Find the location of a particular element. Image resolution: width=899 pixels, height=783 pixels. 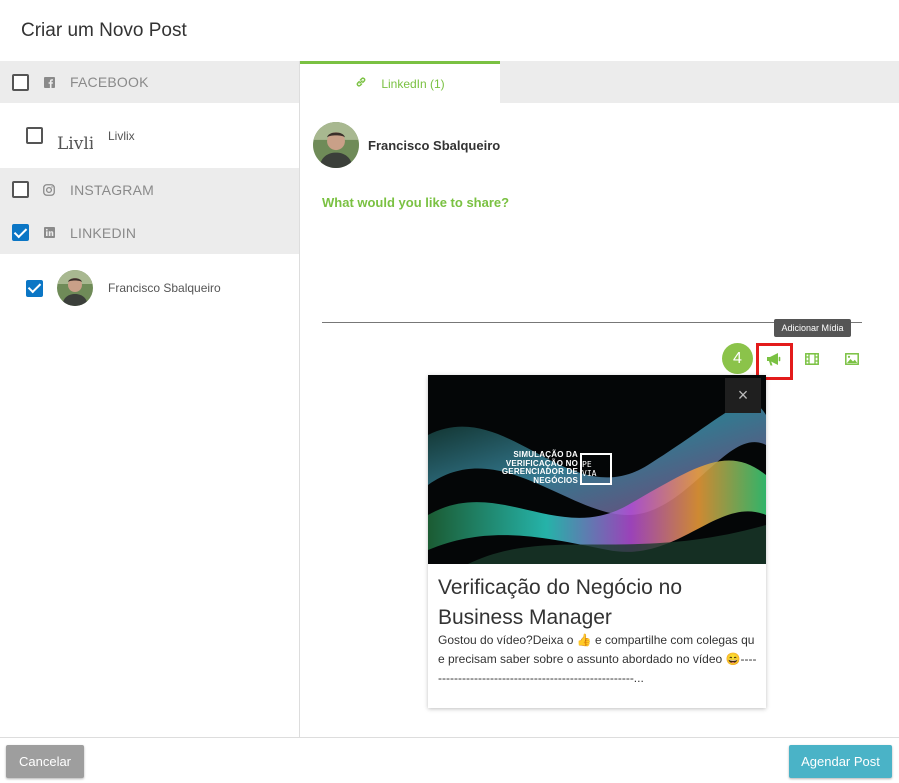

network-group-facebook: FACEBOOK is located at coordinates (149, 82).